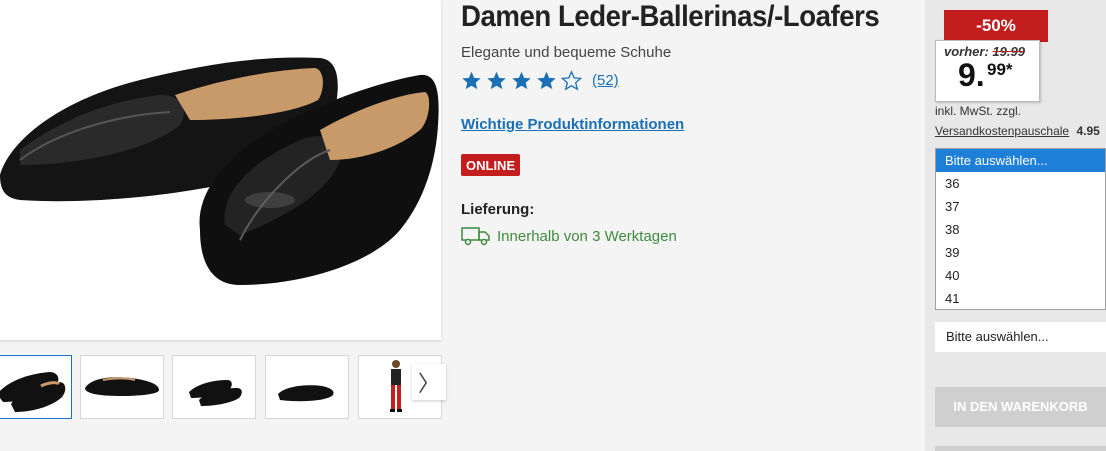 Image resolution: width=1106 pixels, height=451 pixels. Describe the element at coordinates (1088, 131) in the screenshot. I see `shipping-cost: 4.95` at that location.